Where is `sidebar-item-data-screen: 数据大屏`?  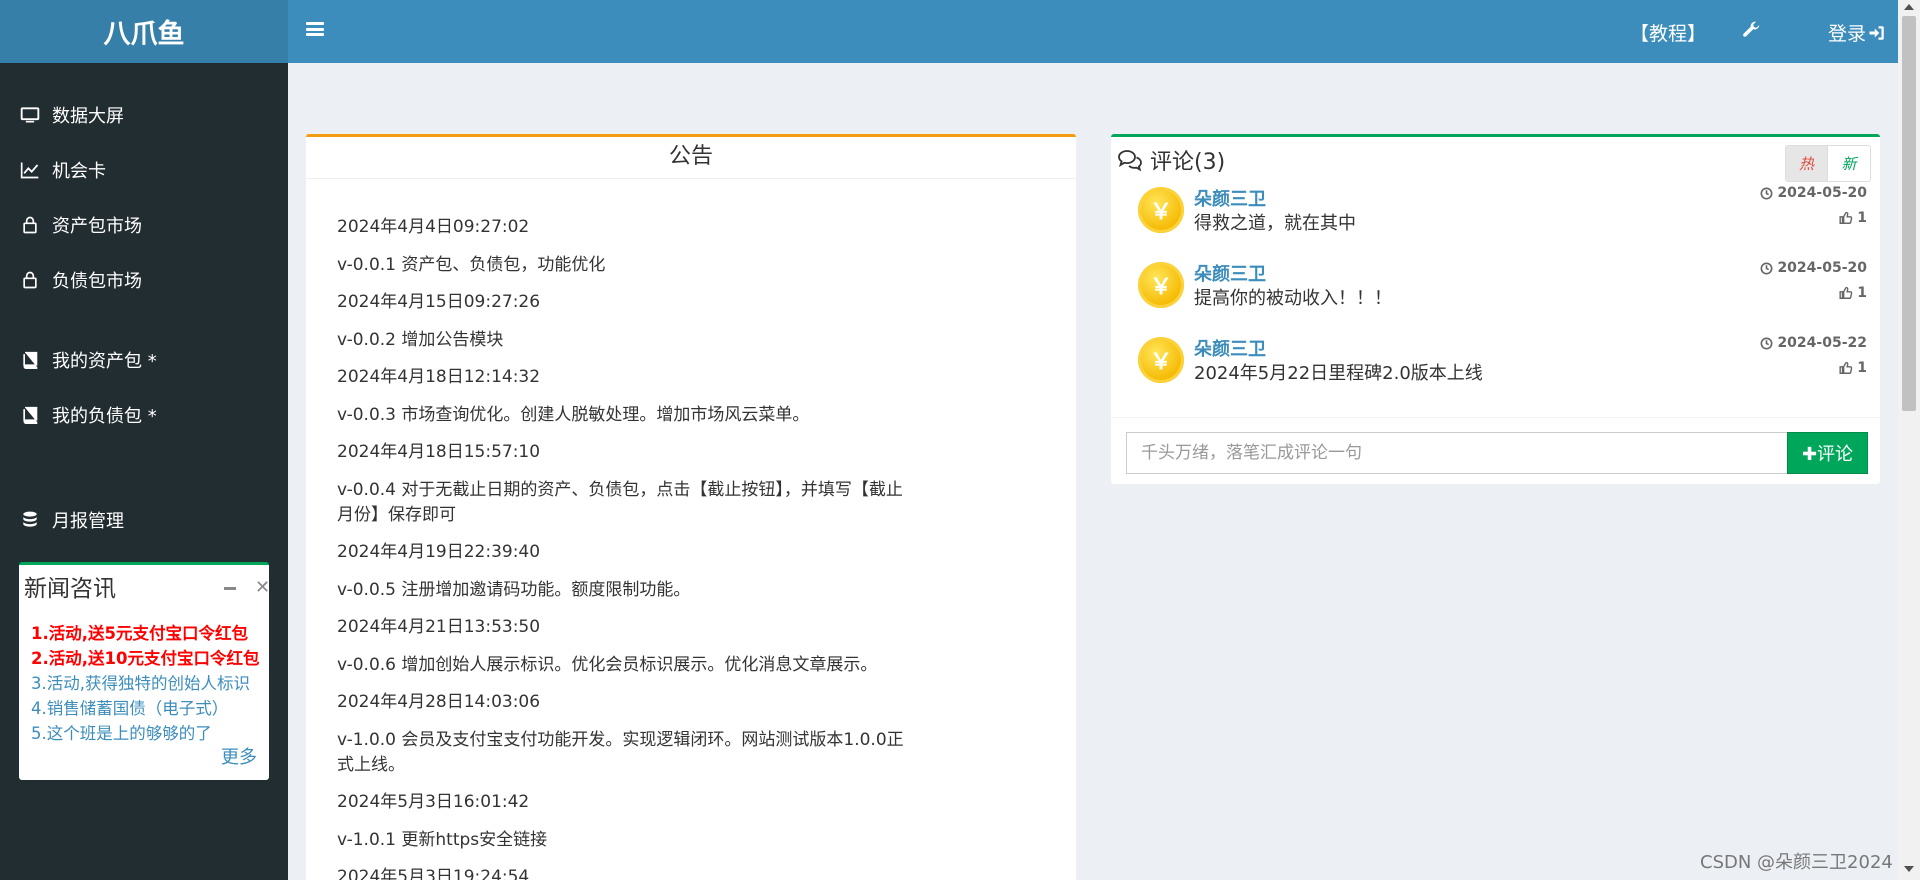
sidebar-item-data-screen: 数据大屏 is located at coordinates (72, 115).